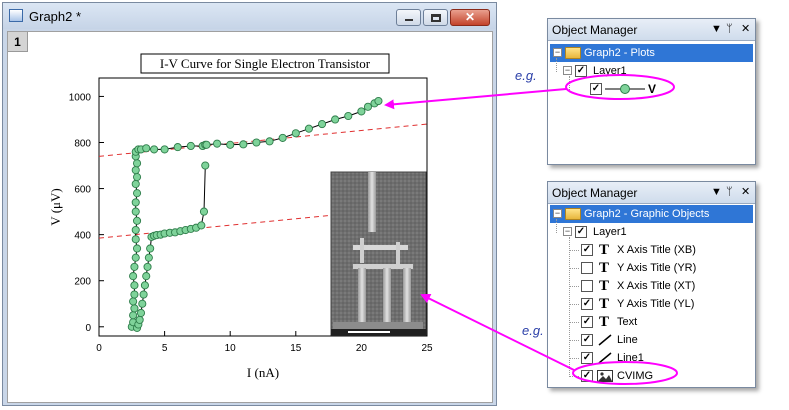 The width and height of the screenshot is (789, 410). What do you see at coordinates (626, 89) in the screenshot?
I see `tree-item-plot-v: ✓ V` at bounding box center [626, 89].